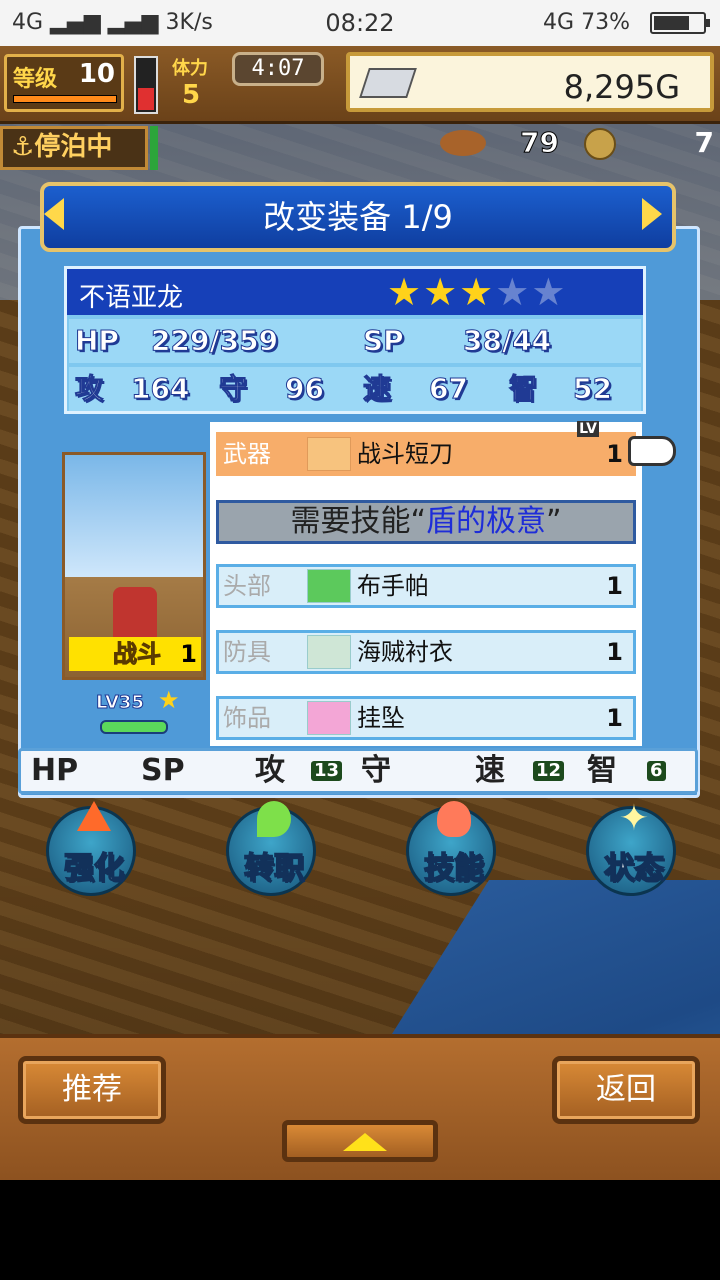  Describe the element at coordinates (329, 718) in the screenshot. I see `pendant-icon` at that location.